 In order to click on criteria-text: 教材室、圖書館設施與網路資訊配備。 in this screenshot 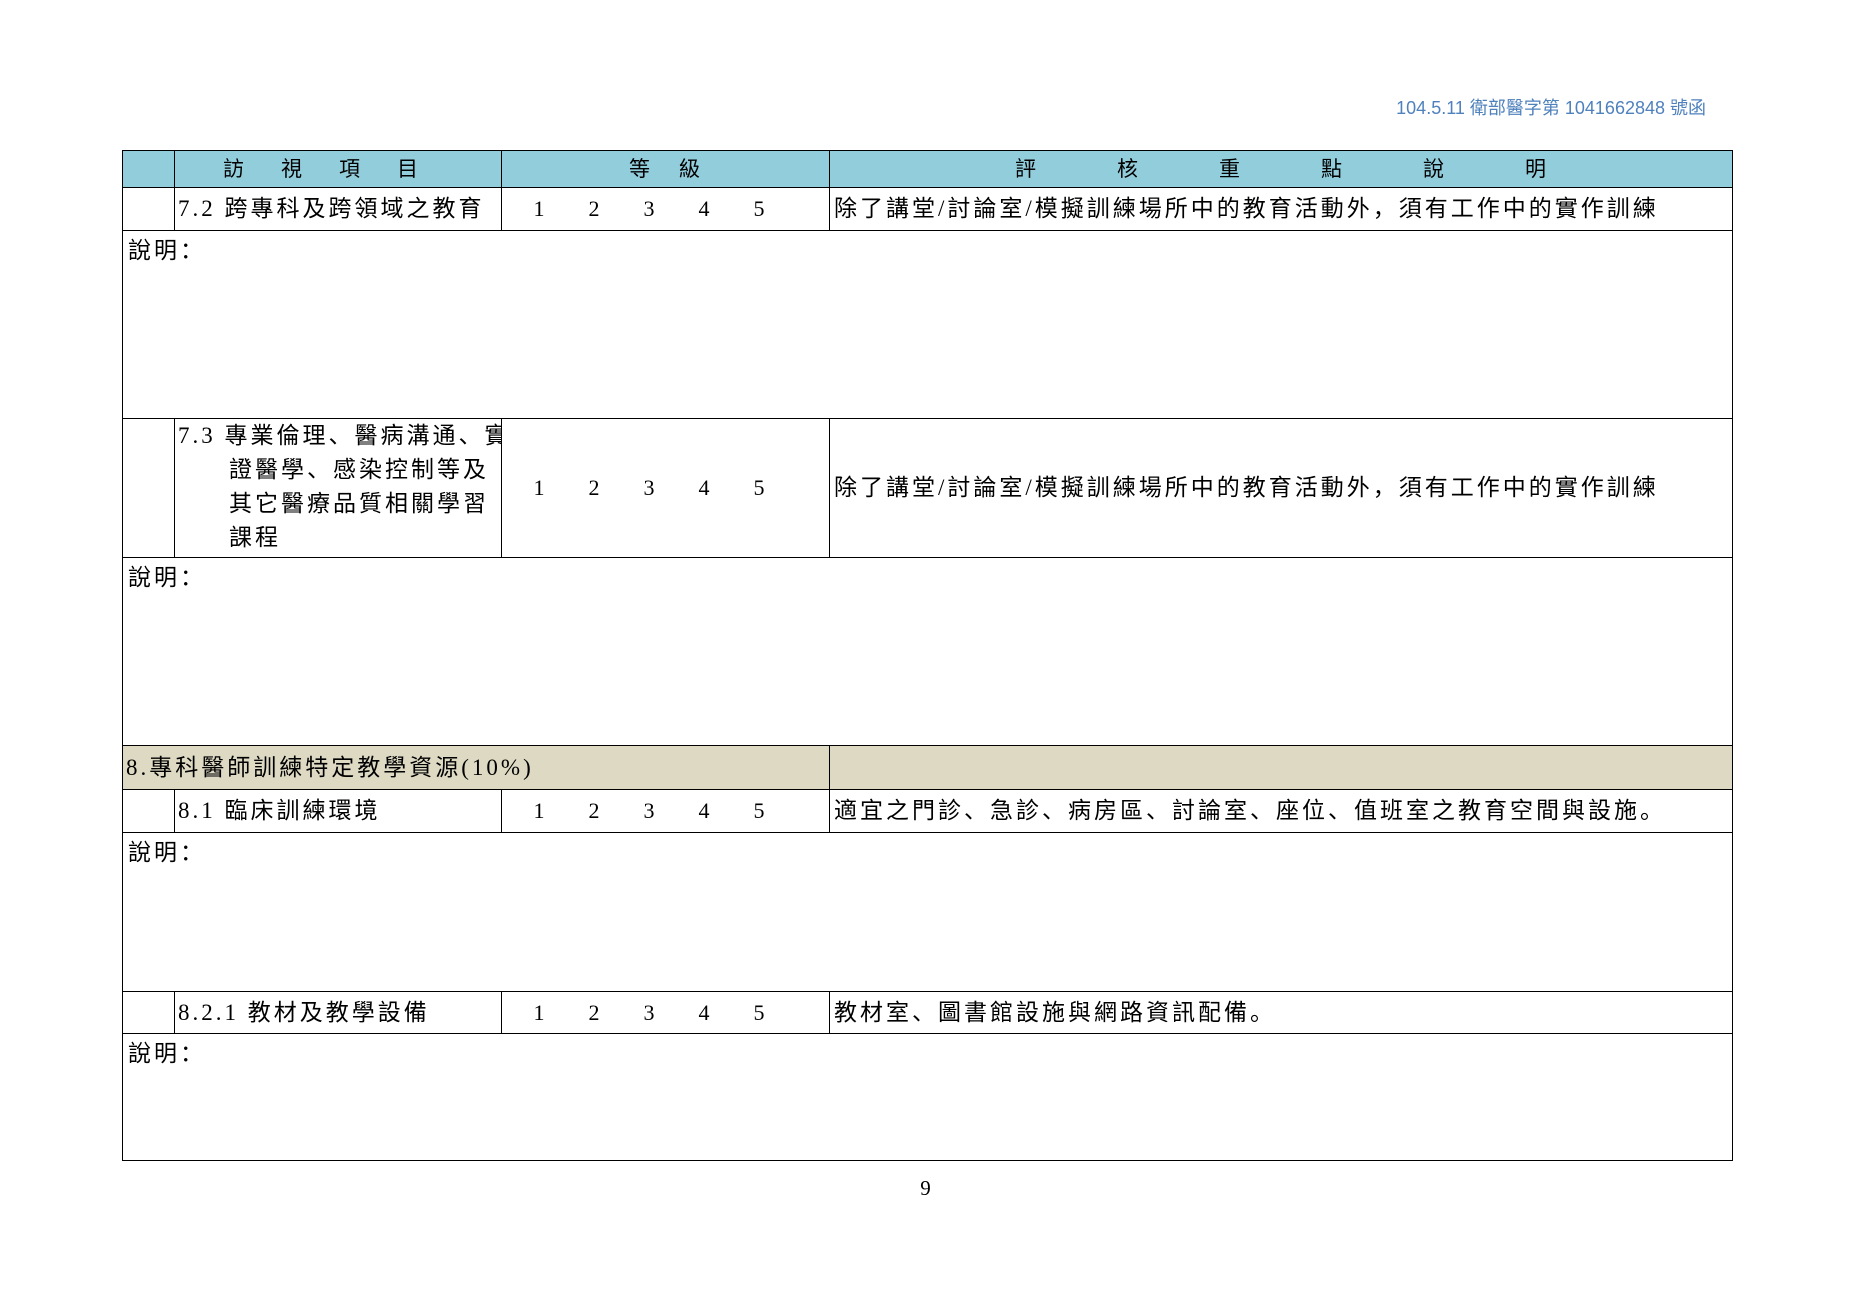, I will do `click(1281, 1012)`.